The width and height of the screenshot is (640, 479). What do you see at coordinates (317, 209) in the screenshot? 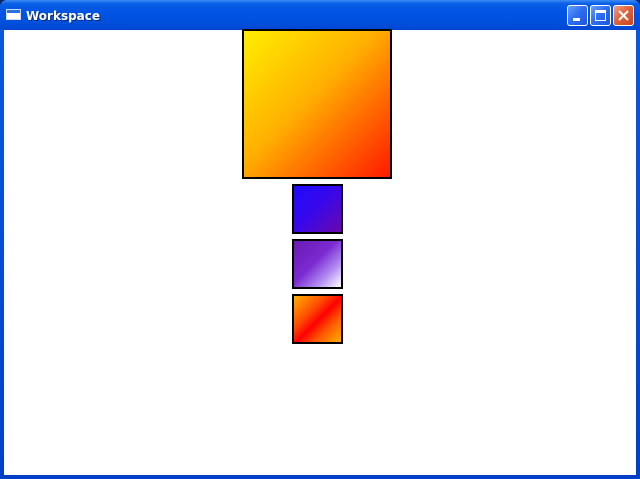
I see `blue-gradient-square` at bounding box center [317, 209].